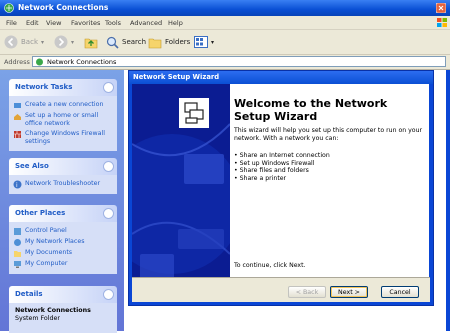  What do you see at coordinates (225, 42) in the screenshot?
I see `toolbar: Back ▾ ▾ Search Folders ▾` at bounding box center [225, 42].